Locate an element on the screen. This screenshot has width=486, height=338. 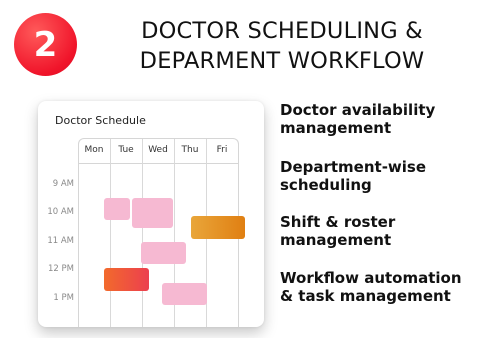
feature-item: Department-wise scheduling is located at coordinates (380, 176).